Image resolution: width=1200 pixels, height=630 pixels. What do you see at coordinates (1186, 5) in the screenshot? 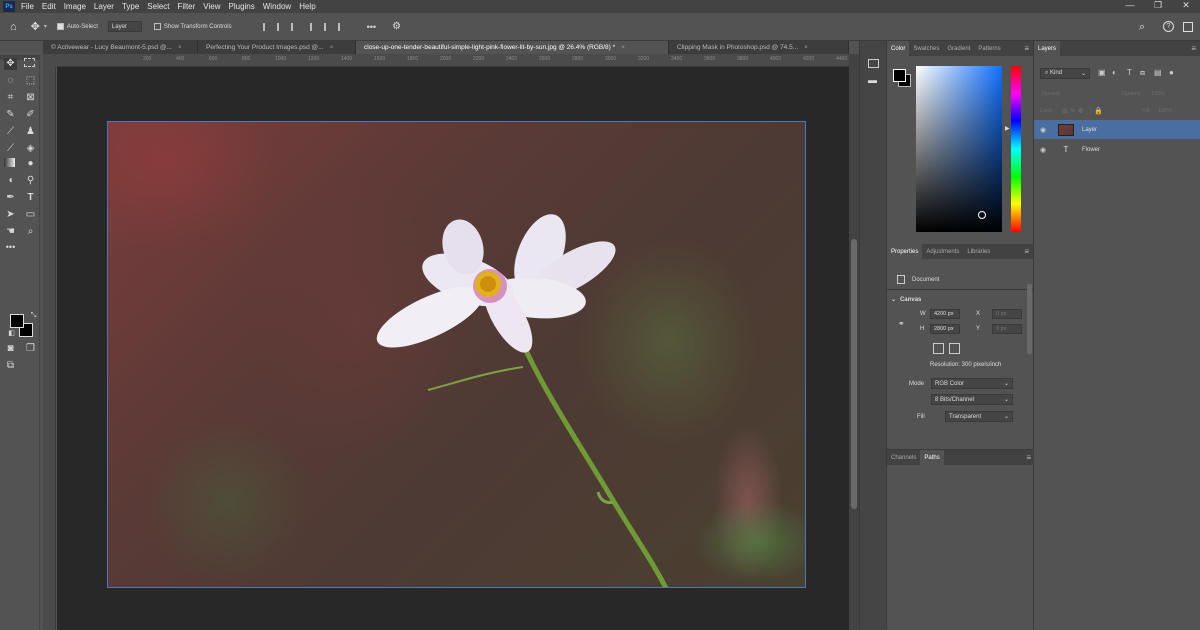
I see `close-button: ✕` at bounding box center [1186, 5].